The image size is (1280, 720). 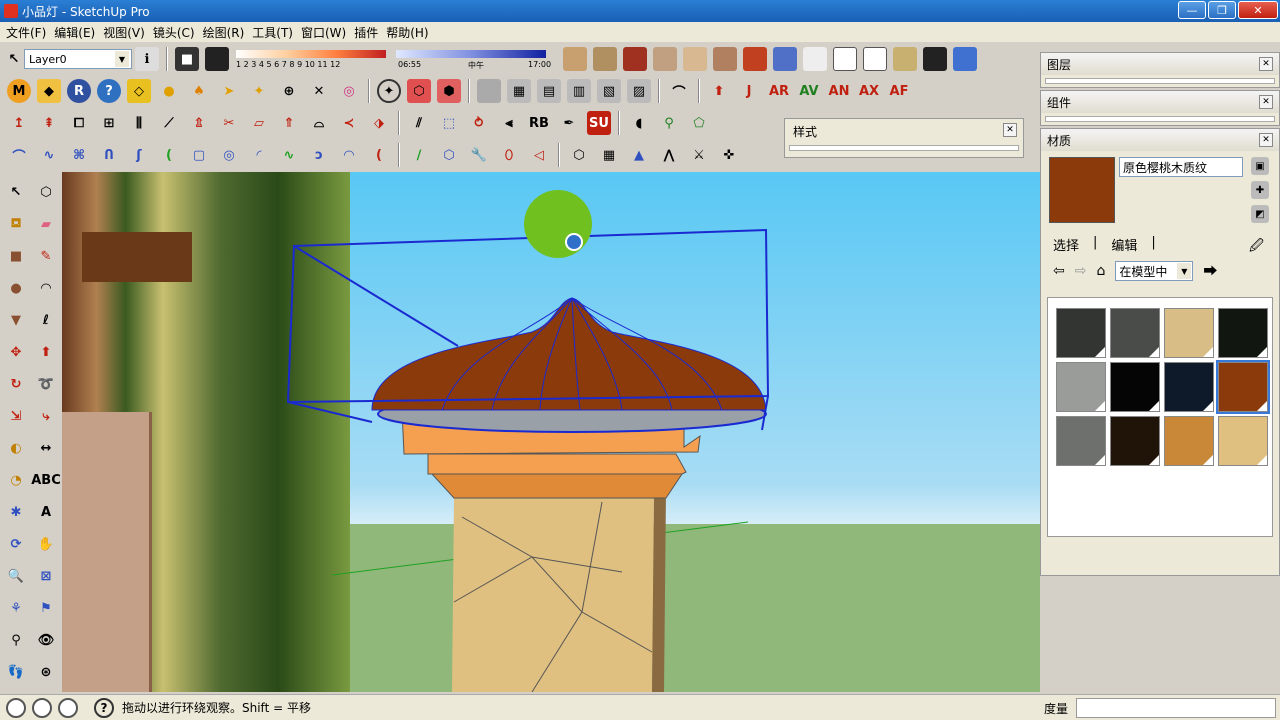 I want to click on pan-hand-icon: ✋, so click(x=46, y=544).